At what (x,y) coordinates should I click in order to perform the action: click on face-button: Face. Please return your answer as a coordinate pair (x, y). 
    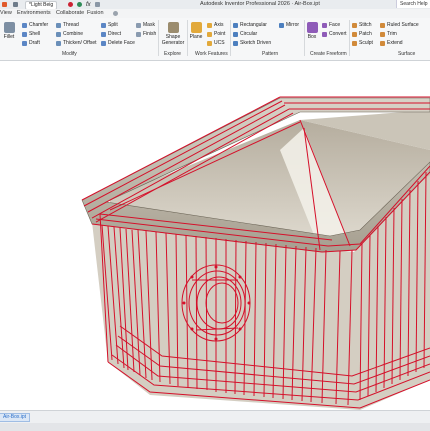
    Looking at the image, I should click on (331, 25).